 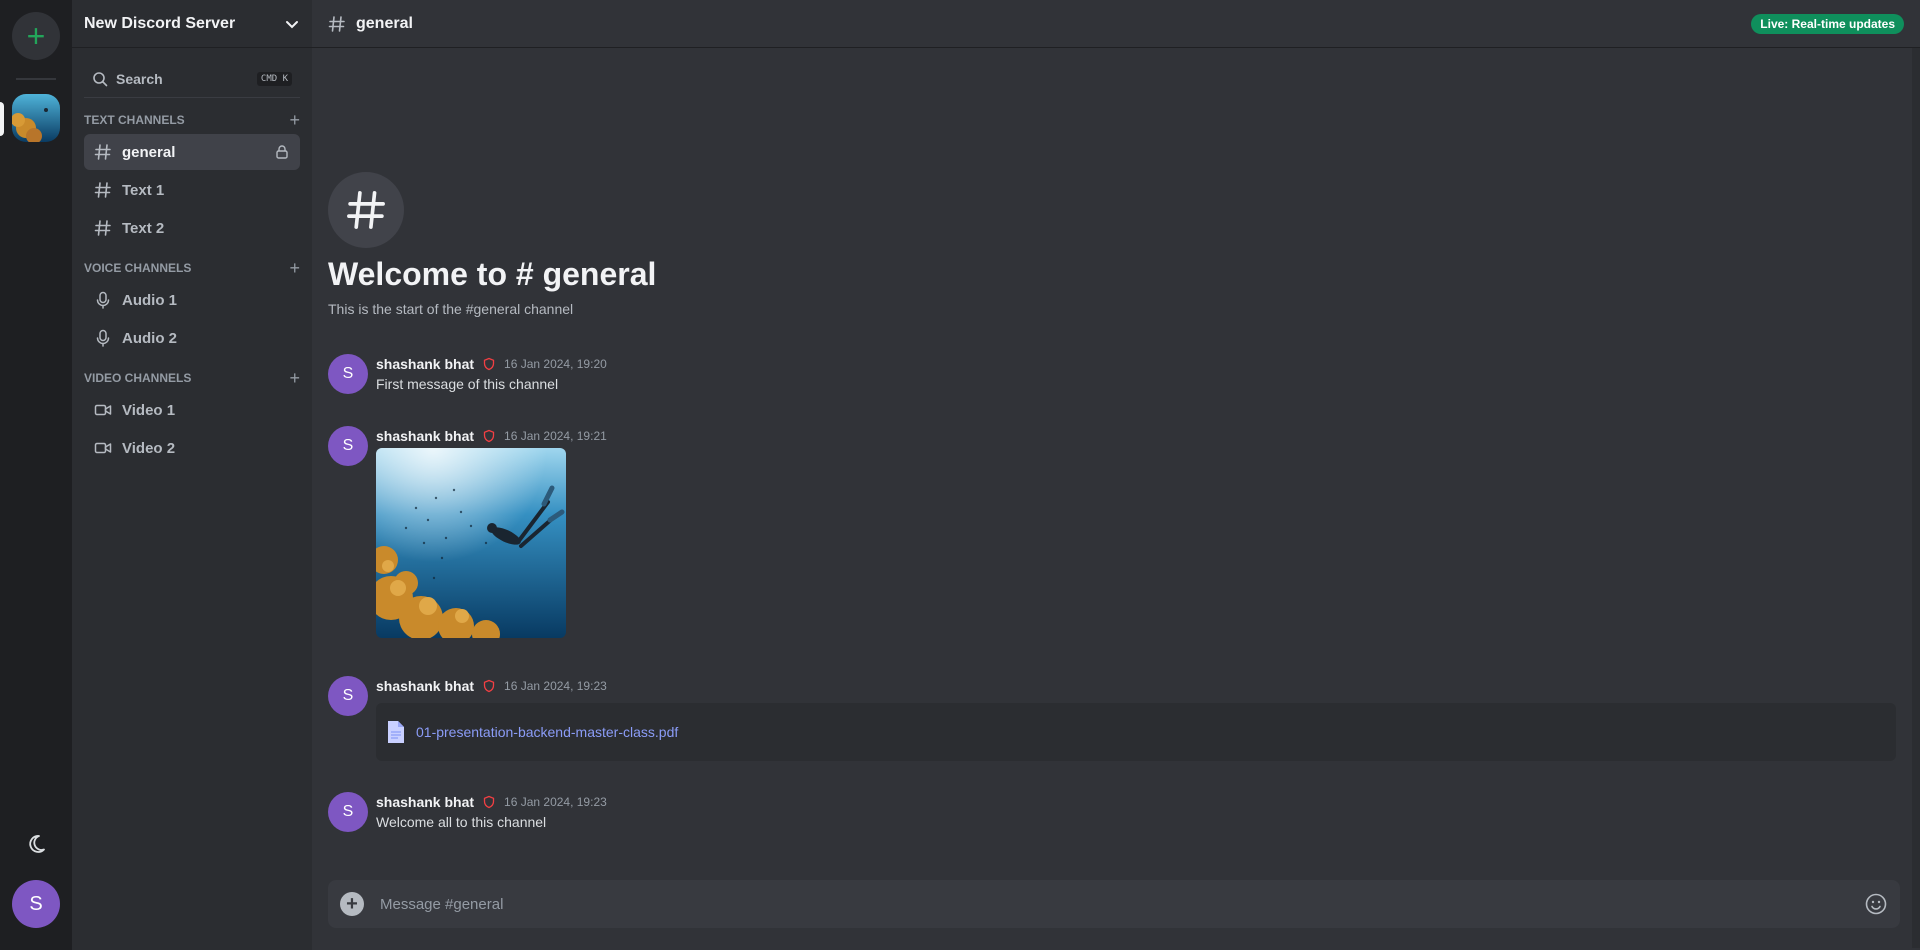 What do you see at coordinates (1876, 904) in the screenshot?
I see `emoji-icon` at bounding box center [1876, 904].